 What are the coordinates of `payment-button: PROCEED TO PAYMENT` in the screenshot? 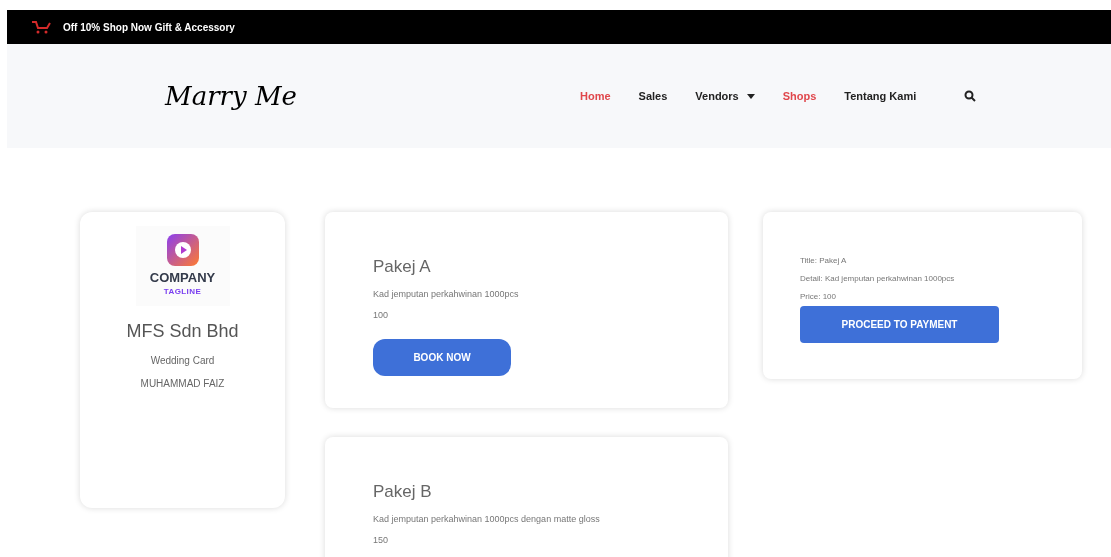 It's located at (899, 324).